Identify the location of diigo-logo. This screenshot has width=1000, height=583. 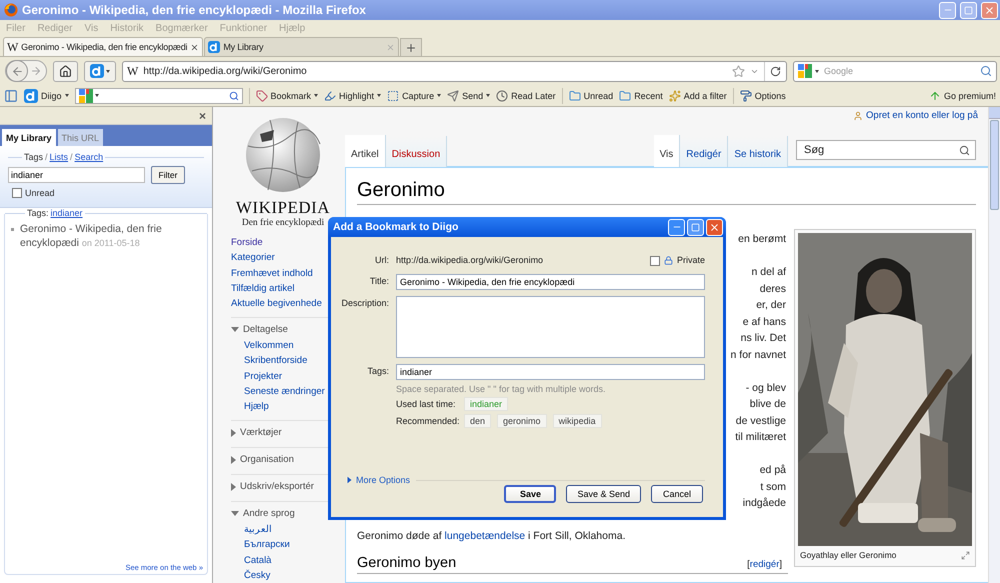
(214, 47).